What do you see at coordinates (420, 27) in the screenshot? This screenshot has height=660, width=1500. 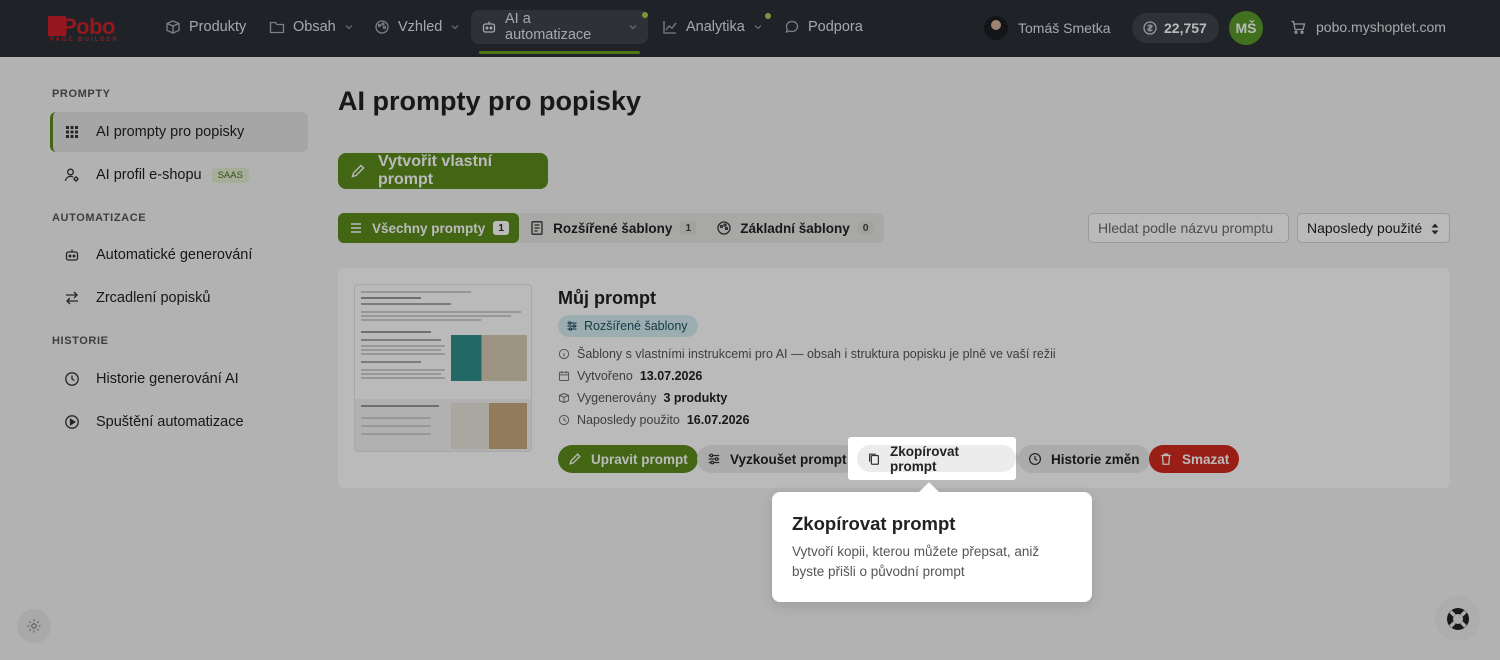 I see `nav-vzhled-label: Vzhled` at bounding box center [420, 27].